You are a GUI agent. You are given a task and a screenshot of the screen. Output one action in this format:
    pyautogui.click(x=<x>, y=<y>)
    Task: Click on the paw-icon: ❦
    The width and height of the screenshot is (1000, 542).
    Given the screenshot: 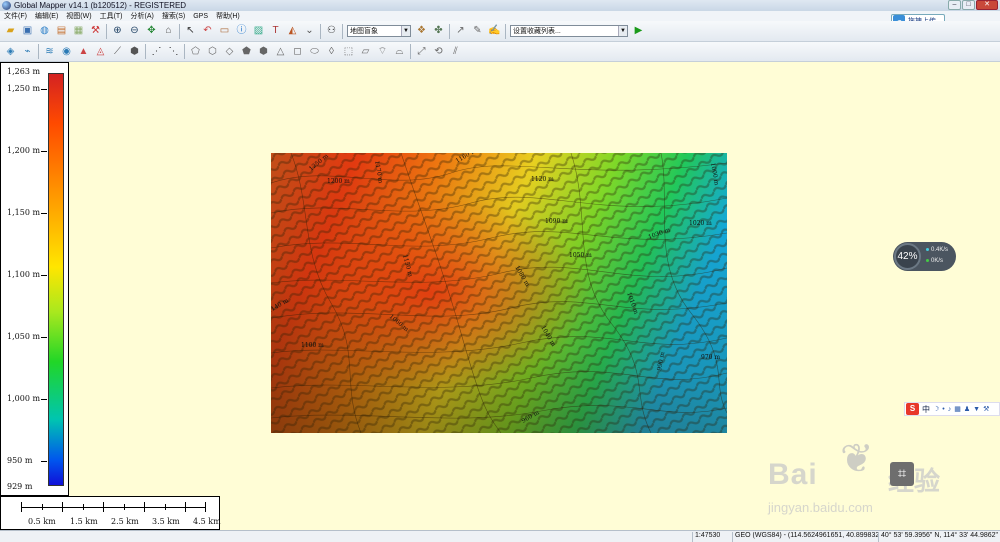 What is the action you would take?
    pyautogui.click(x=857, y=459)
    